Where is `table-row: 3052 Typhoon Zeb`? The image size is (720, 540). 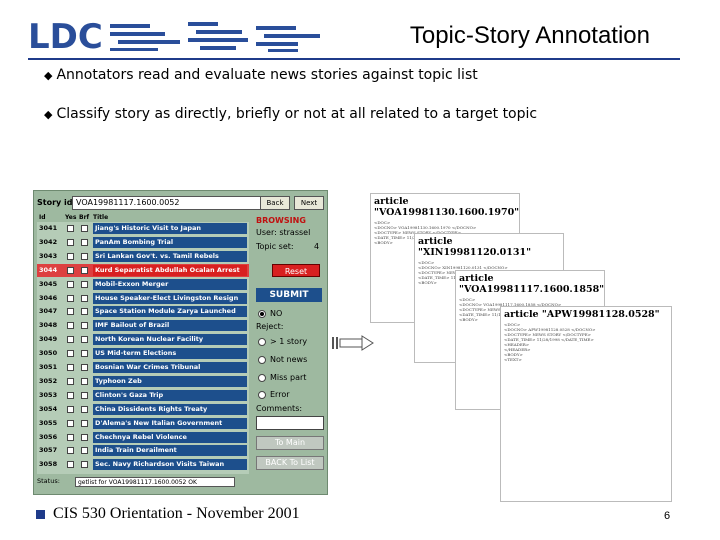 table-row: 3052 Typhoon Zeb is located at coordinates (143, 381).